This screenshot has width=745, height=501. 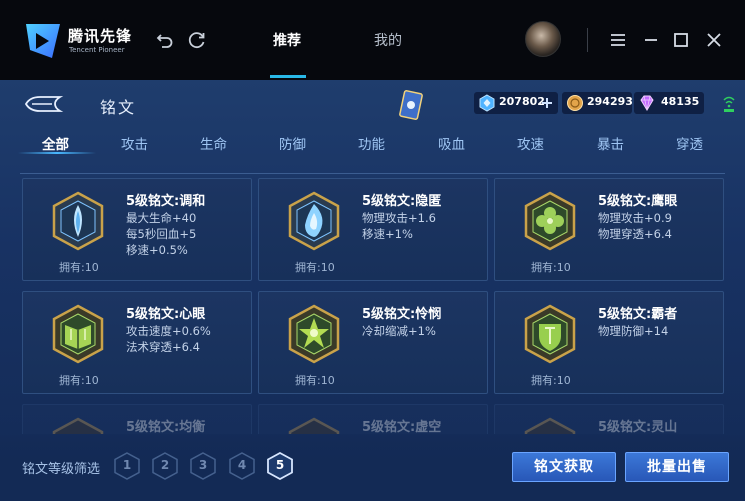 I want to click on tab-defense: 防御, so click(x=292, y=143).